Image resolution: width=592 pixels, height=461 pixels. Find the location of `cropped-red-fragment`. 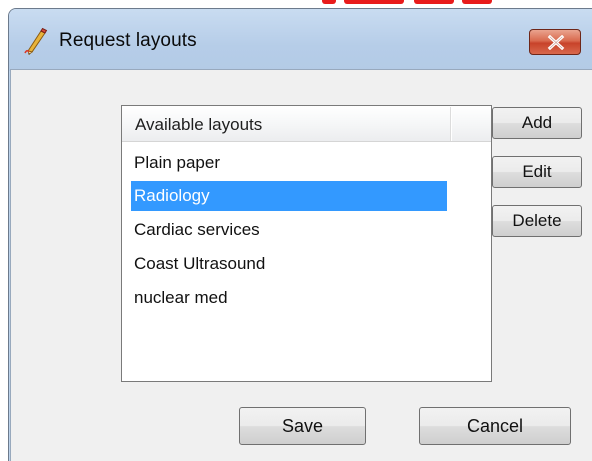

cropped-red-fragment is located at coordinates (416, 3).